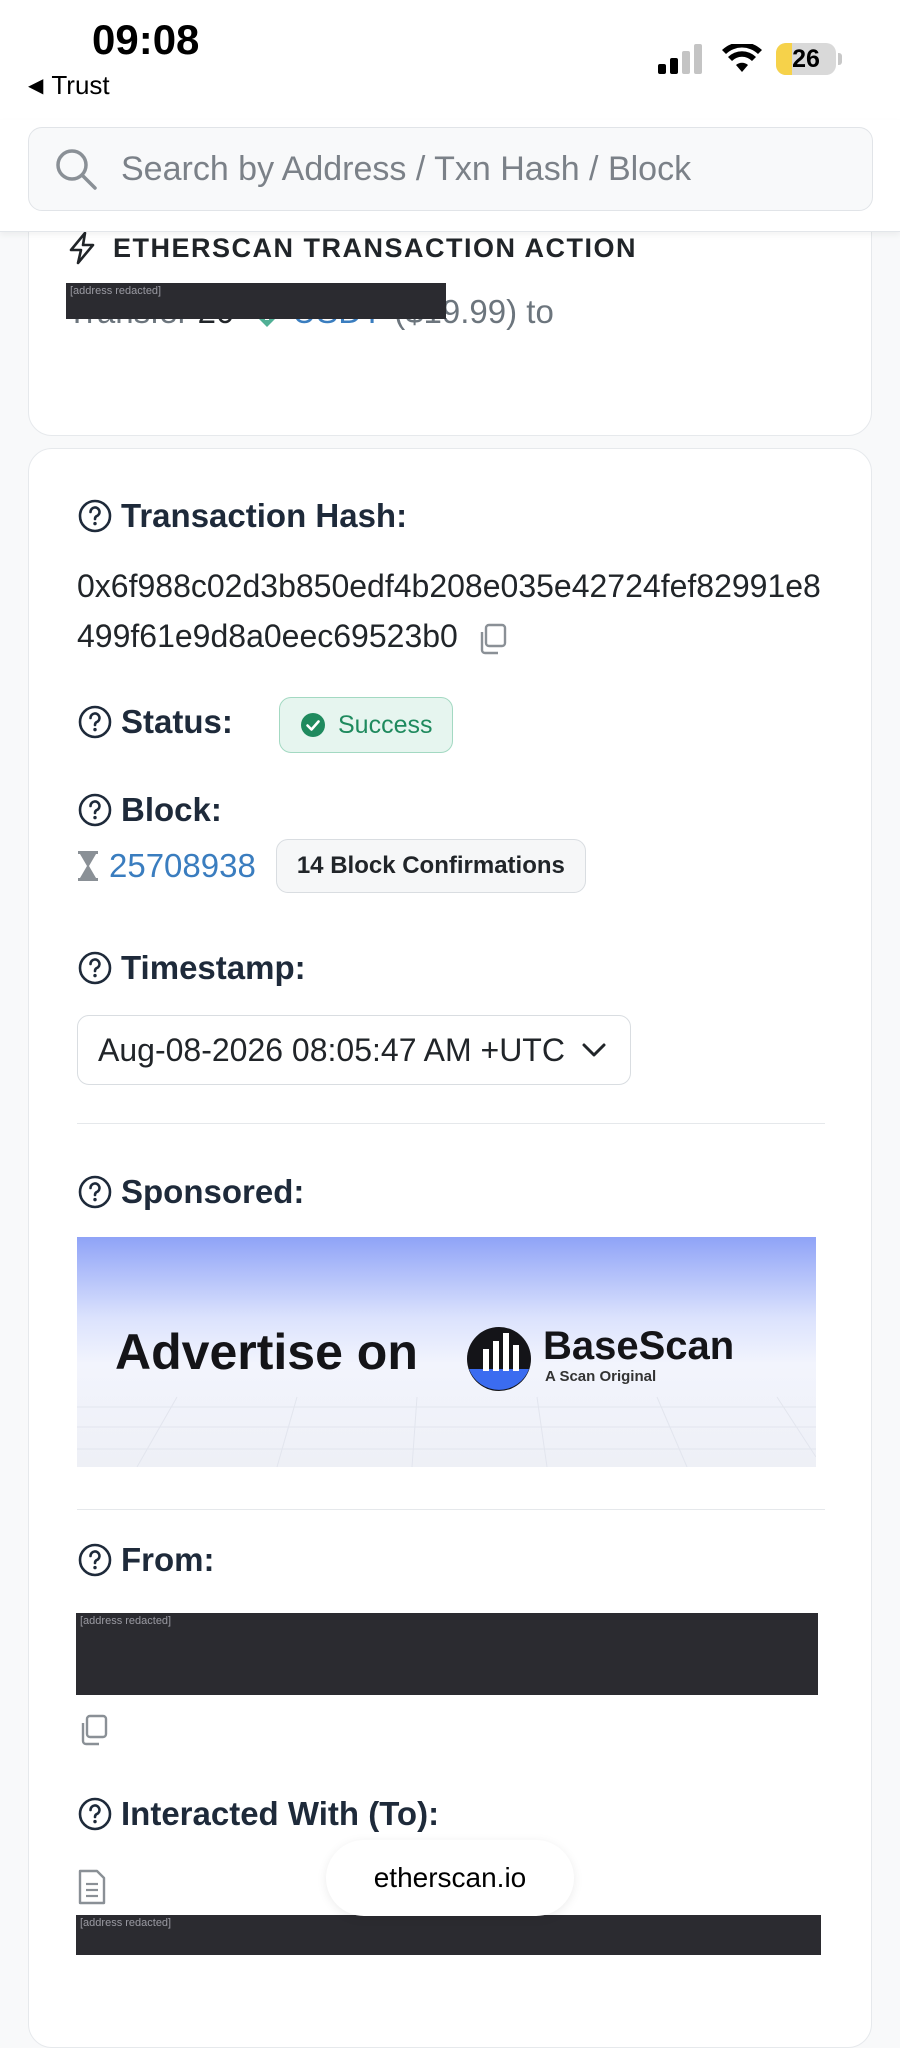  Describe the element at coordinates (594, 1050) in the screenshot. I see `chevron-down-icon` at that location.